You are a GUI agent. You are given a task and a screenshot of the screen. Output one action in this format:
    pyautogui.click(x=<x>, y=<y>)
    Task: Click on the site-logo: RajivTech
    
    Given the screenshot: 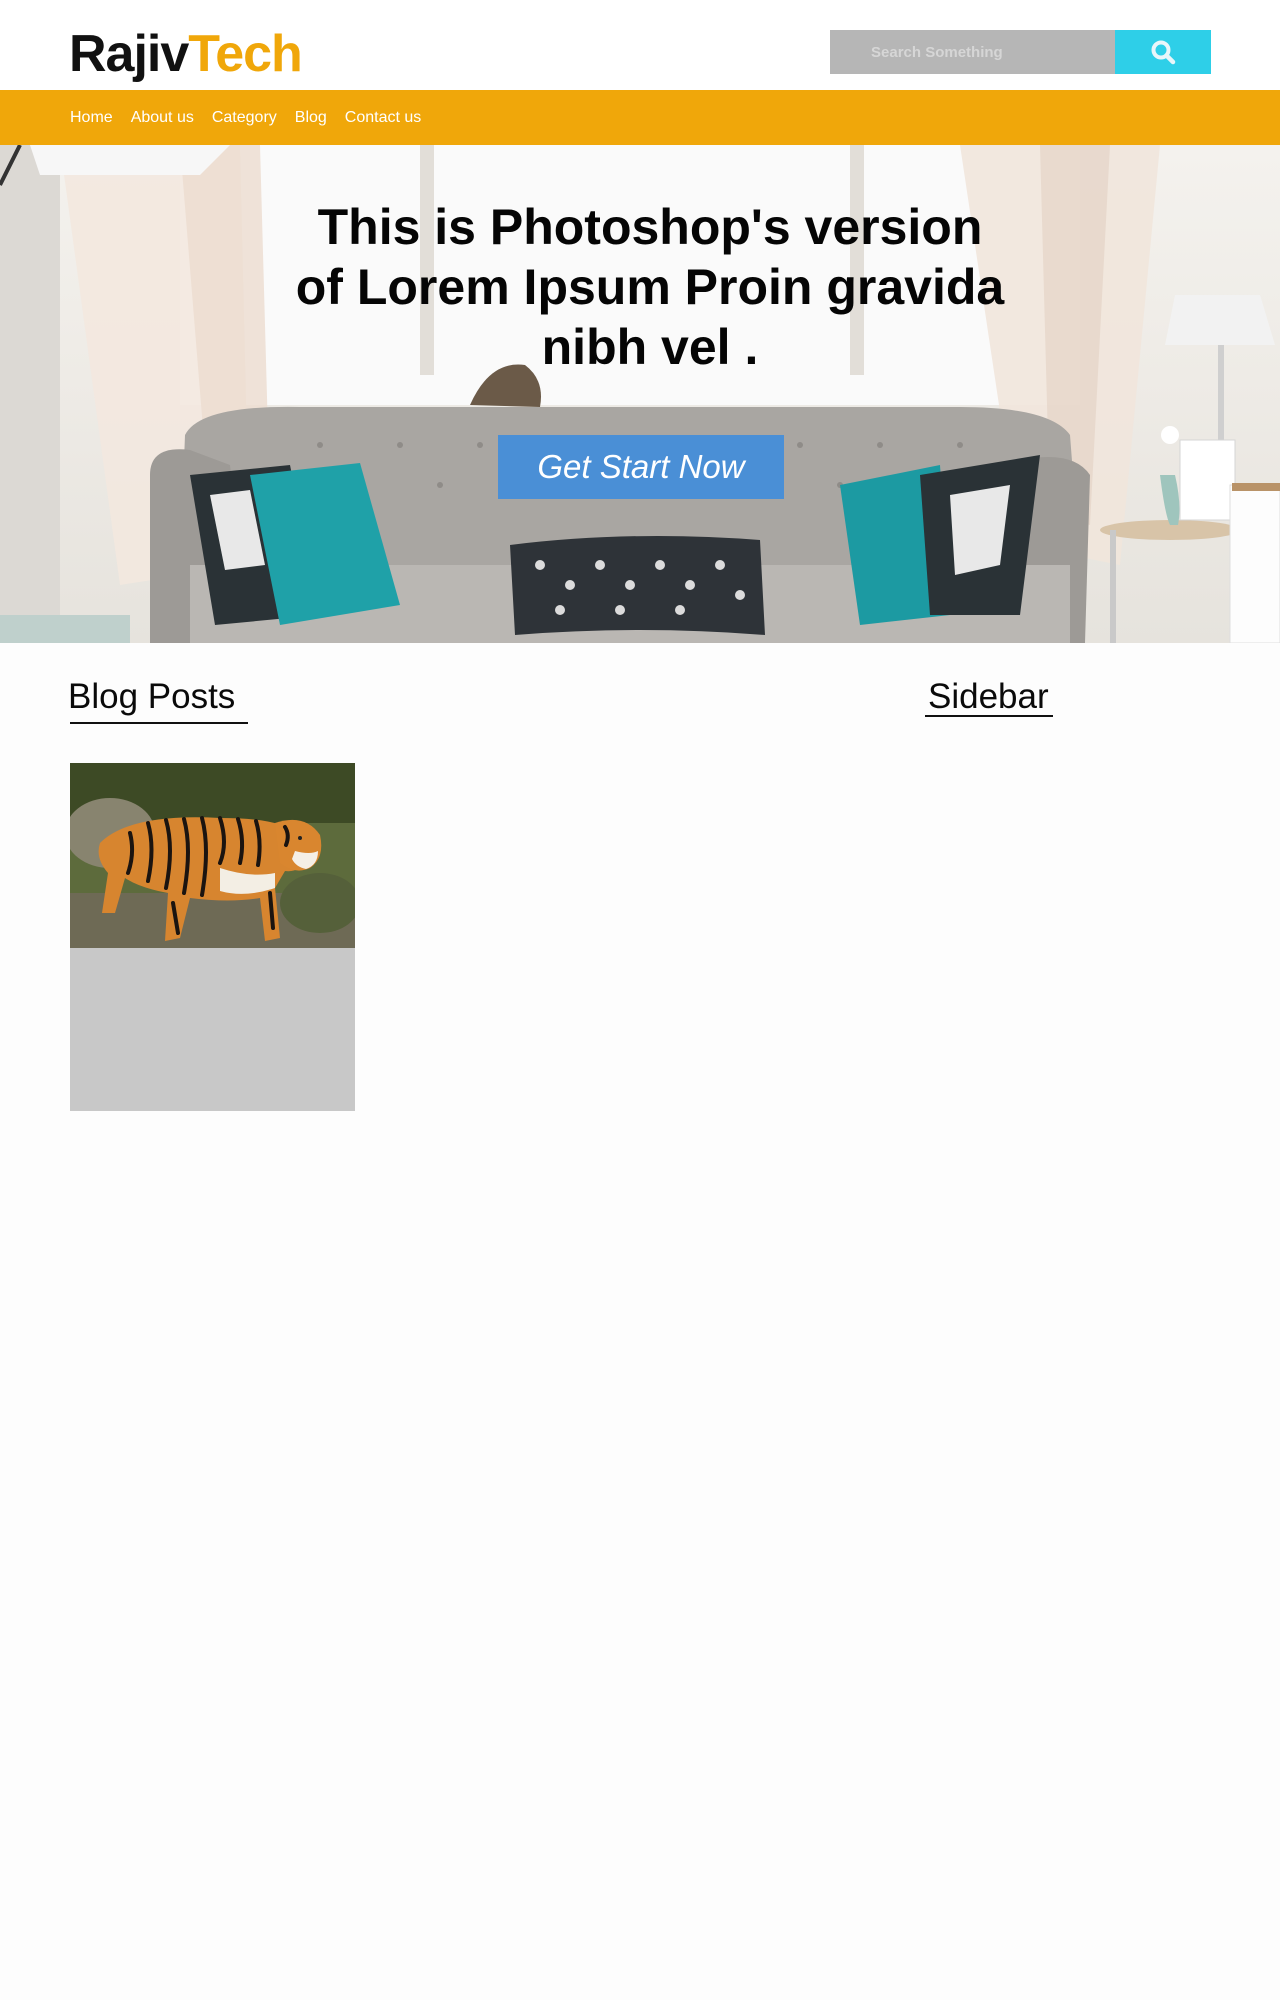 What is the action you would take?
    pyautogui.click(x=186, y=54)
    